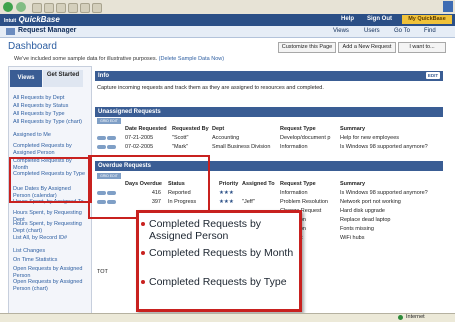 The image size is (455, 322). What do you see at coordinates (50, 251) in the screenshot?
I see `report-link: List Changes` at bounding box center [50, 251].